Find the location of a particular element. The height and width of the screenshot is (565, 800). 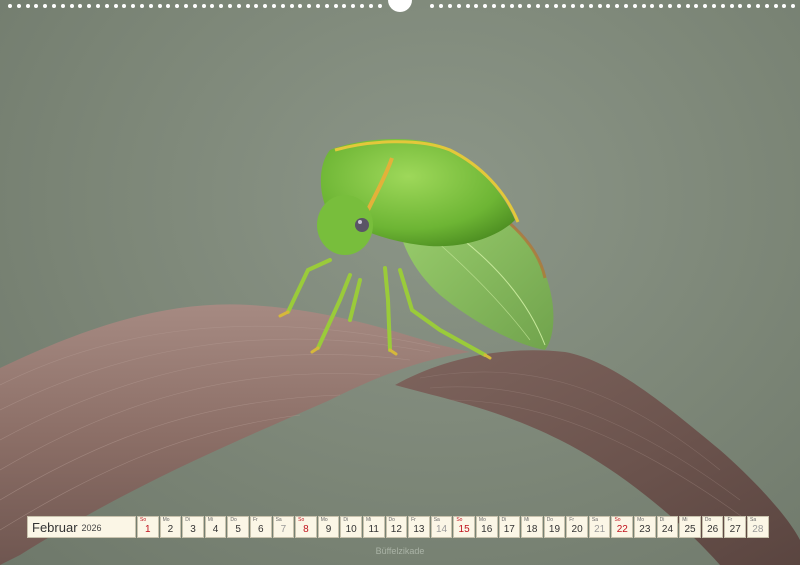

day-number: 16 is located at coordinates (487, 529).